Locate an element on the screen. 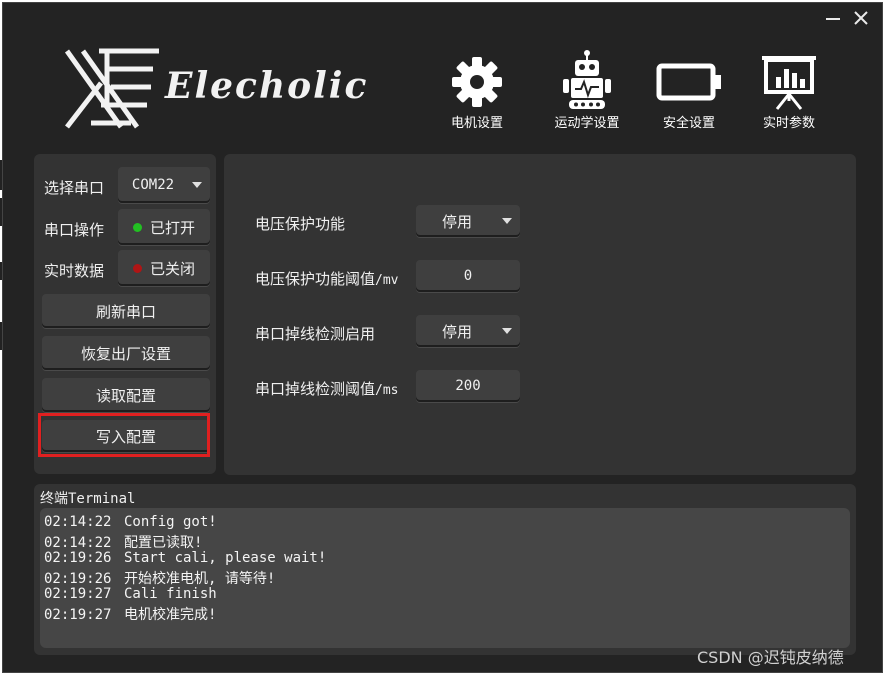  nav-label: 安全设置 is located at coordinates (688, 123).